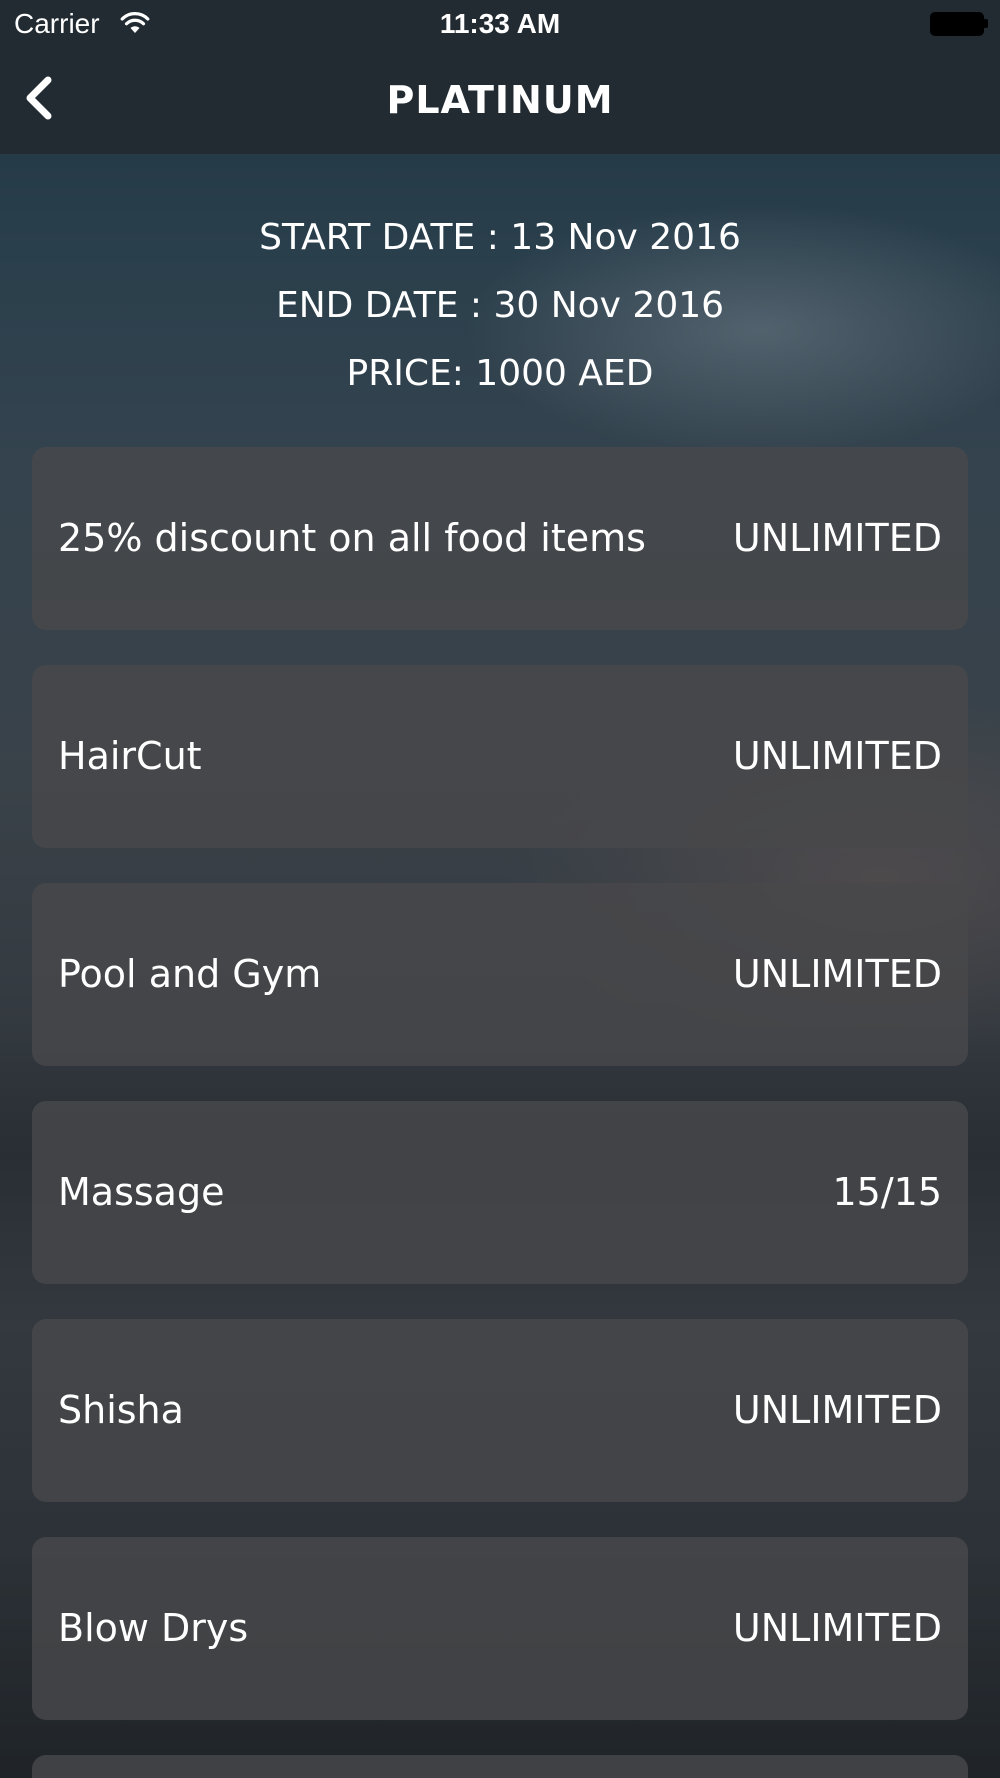 The height and width of the screenshot is (1778, 1000). I want to click on benefit-name: HairCut, so click(130, 756).